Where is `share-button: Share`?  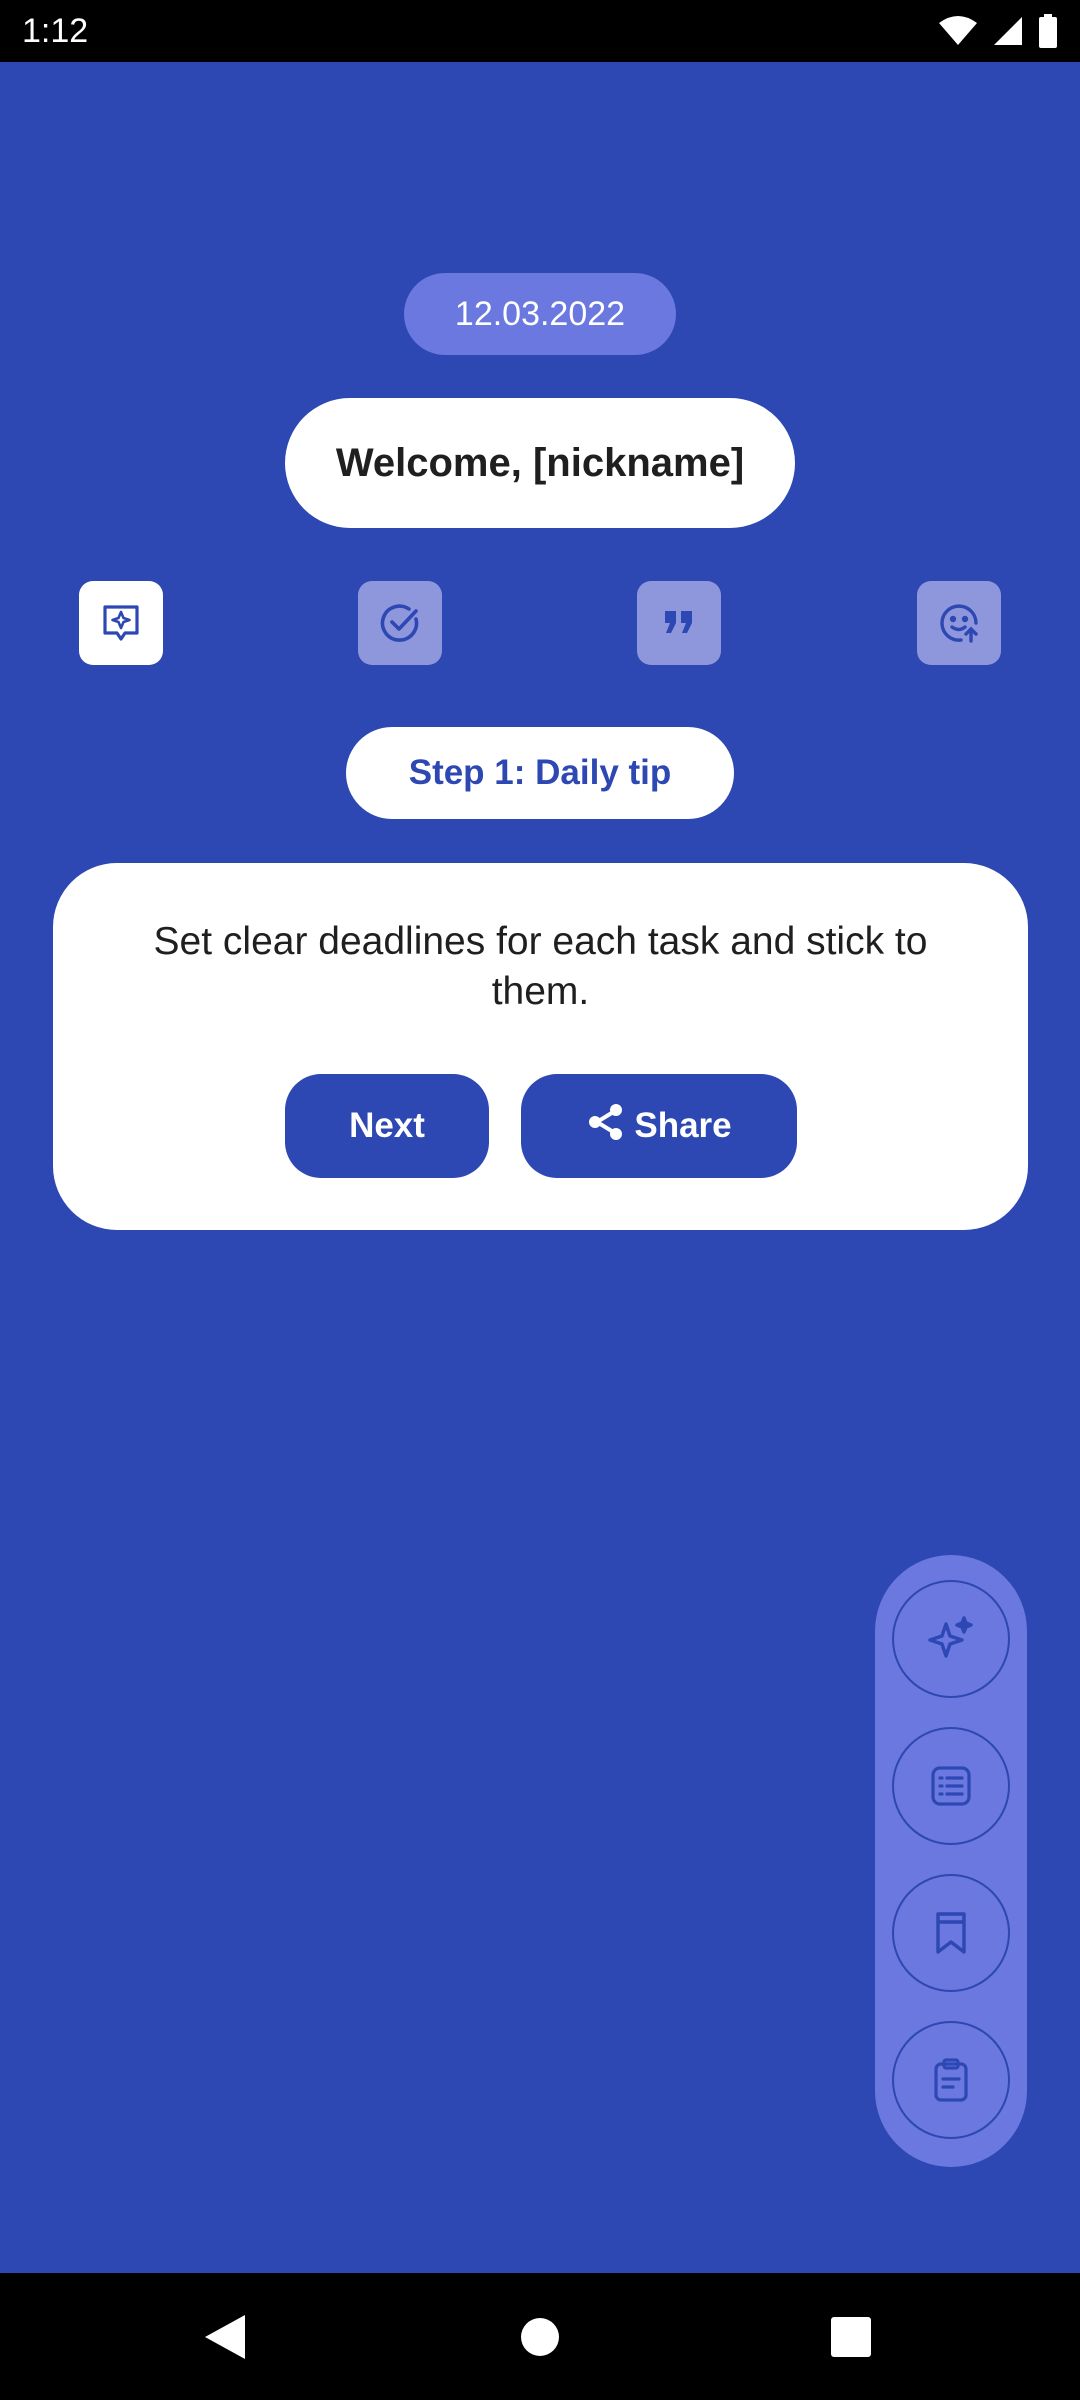
share-button: Share is located at coordinates (659, 1126).